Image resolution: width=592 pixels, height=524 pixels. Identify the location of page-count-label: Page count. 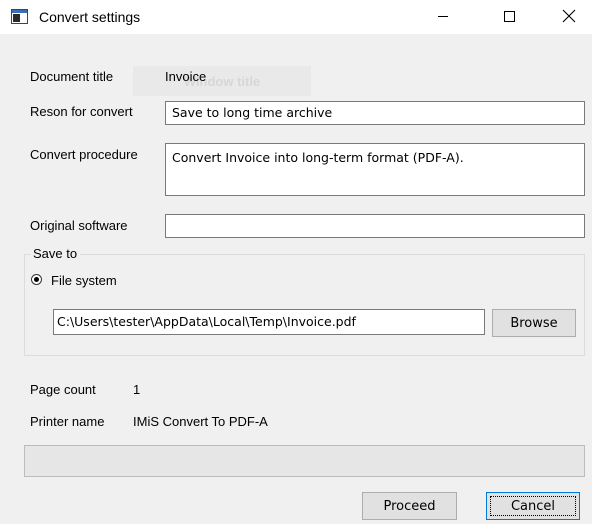
(63, 389).